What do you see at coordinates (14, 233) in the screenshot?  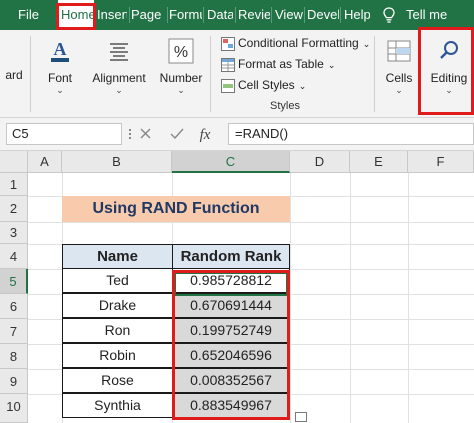 I see `row-header-3: 3` at bounding box center [14, 233].